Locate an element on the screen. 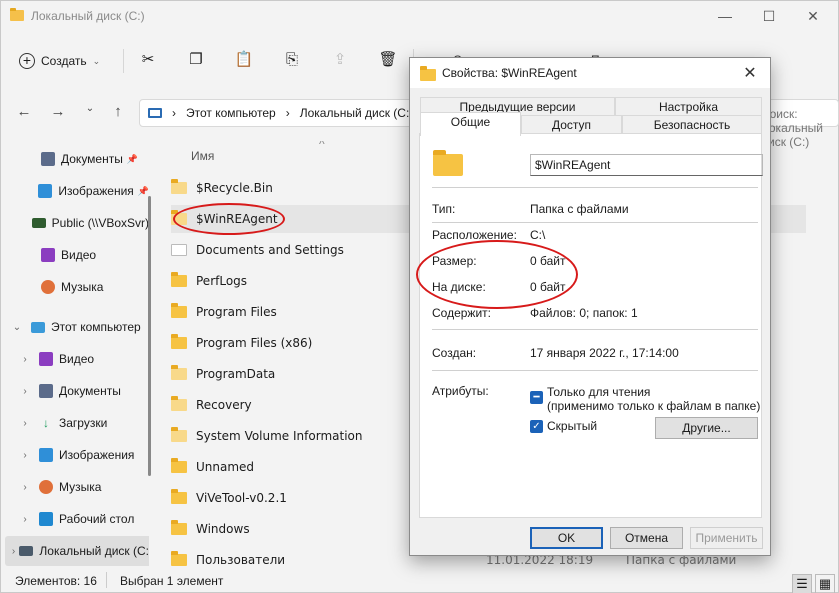 The width and height of the screenshot is (839, 593). apply-button: Применить is located at coordinates (726, 538).